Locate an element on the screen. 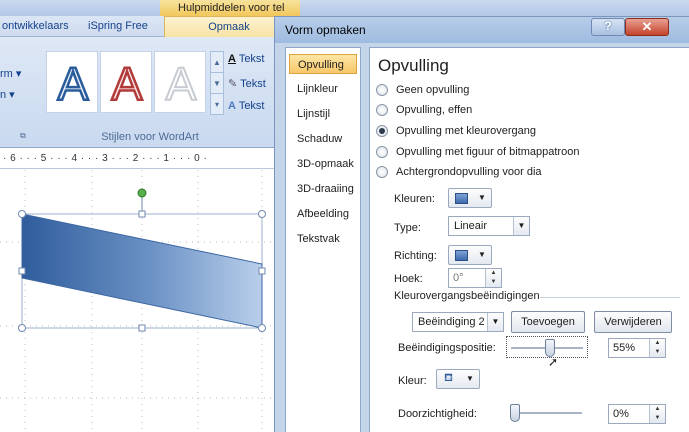 The width and height of the screenshot is (689, 432). richting-label: Richting: is located at coordinates (415, 256).